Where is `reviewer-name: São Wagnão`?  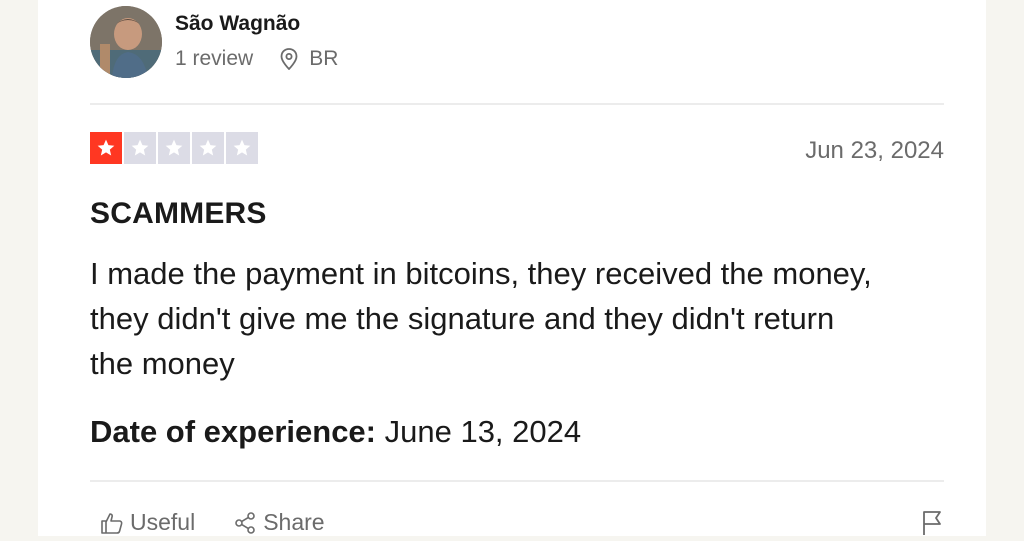 reviewer-name: São Wagnão is located at coordinates (237, 24).